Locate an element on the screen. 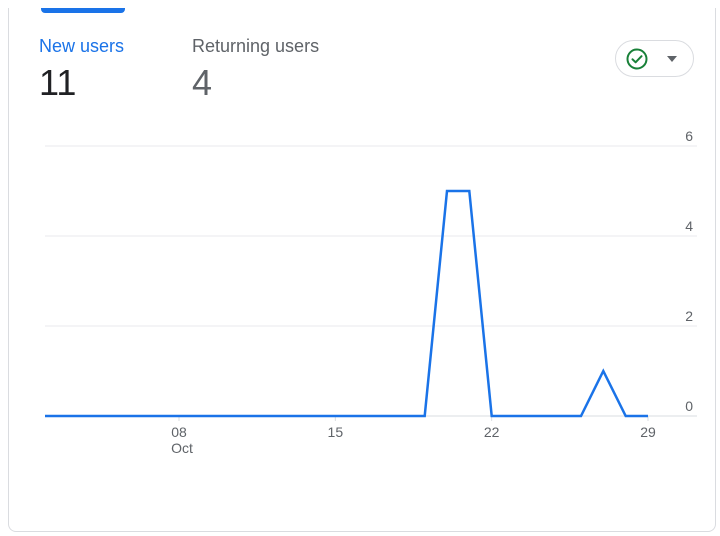  x-tick-label: 08 is located at coordinates (179, 432).